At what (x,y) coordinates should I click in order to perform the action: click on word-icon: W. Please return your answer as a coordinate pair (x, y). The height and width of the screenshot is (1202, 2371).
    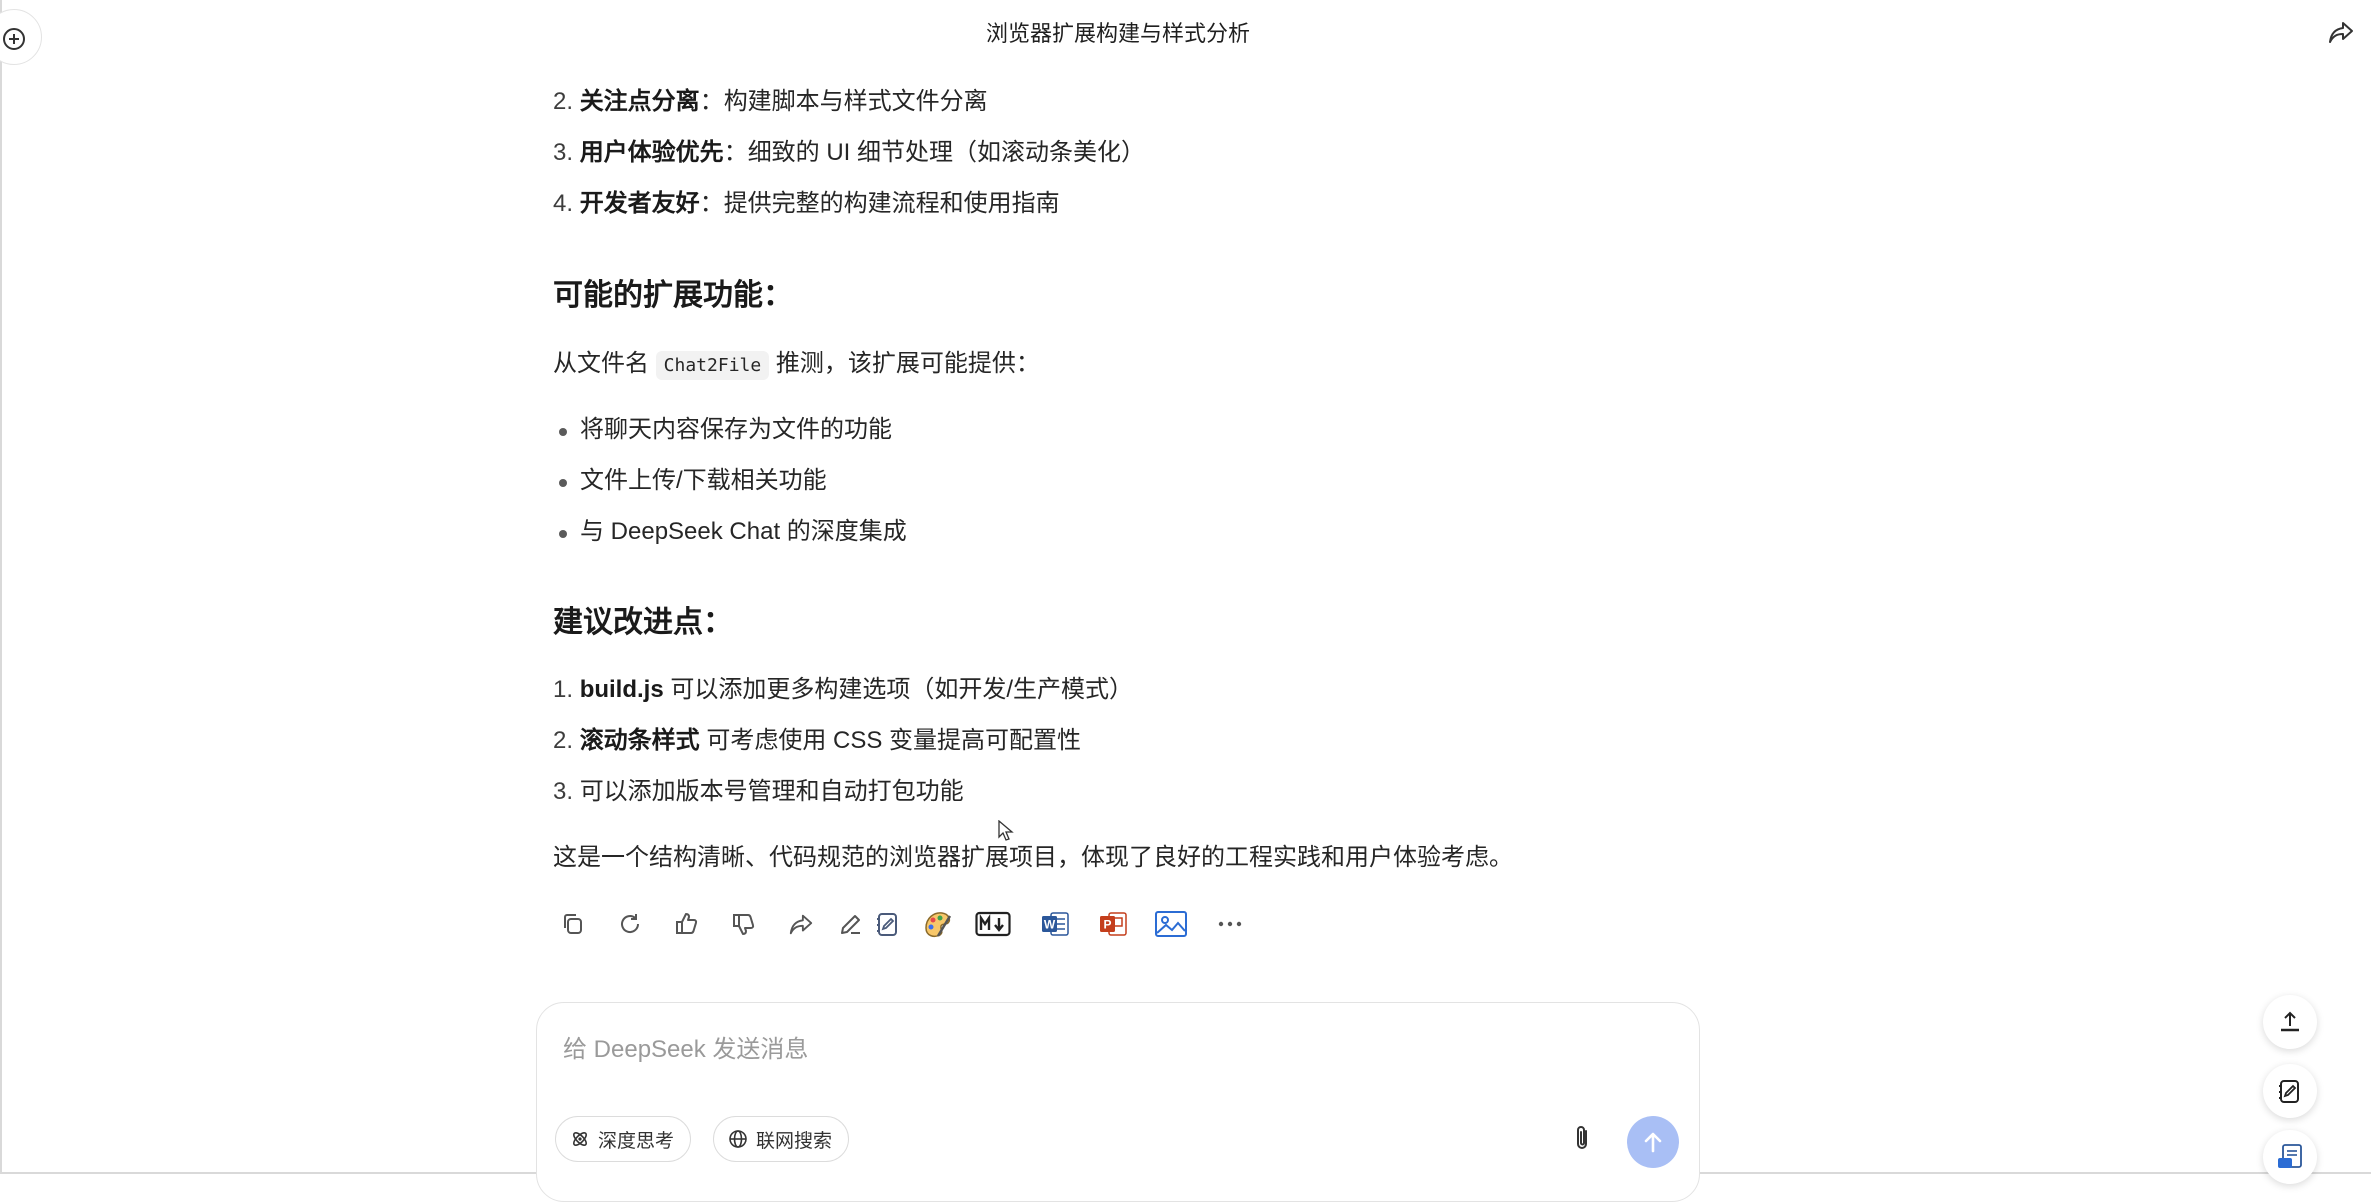
    Looking at the image, I should click on (1055, 924).